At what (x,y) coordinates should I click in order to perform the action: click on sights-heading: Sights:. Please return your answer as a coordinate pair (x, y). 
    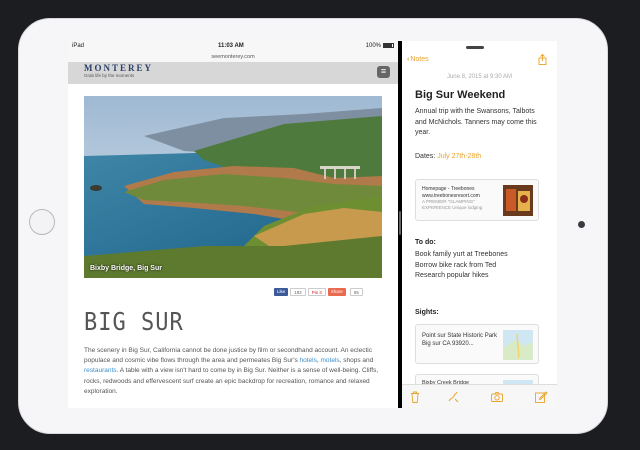
    Looking at the image, I should click on (427, 312).